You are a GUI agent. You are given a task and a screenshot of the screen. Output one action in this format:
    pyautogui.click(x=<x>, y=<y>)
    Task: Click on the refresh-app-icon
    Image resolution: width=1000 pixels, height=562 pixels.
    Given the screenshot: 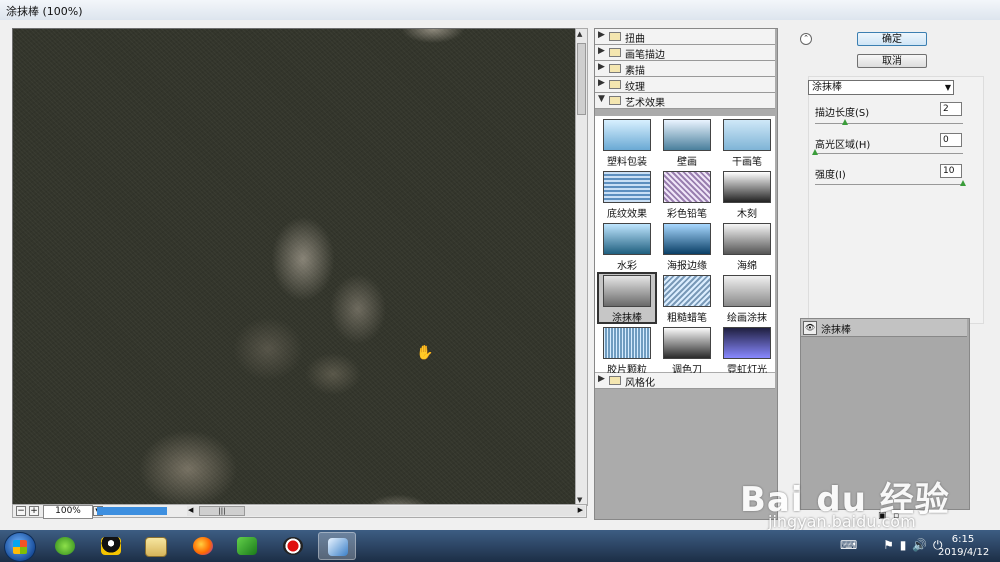 What is the action you would take?
    pyautogui.click(x=65, y=546)
    